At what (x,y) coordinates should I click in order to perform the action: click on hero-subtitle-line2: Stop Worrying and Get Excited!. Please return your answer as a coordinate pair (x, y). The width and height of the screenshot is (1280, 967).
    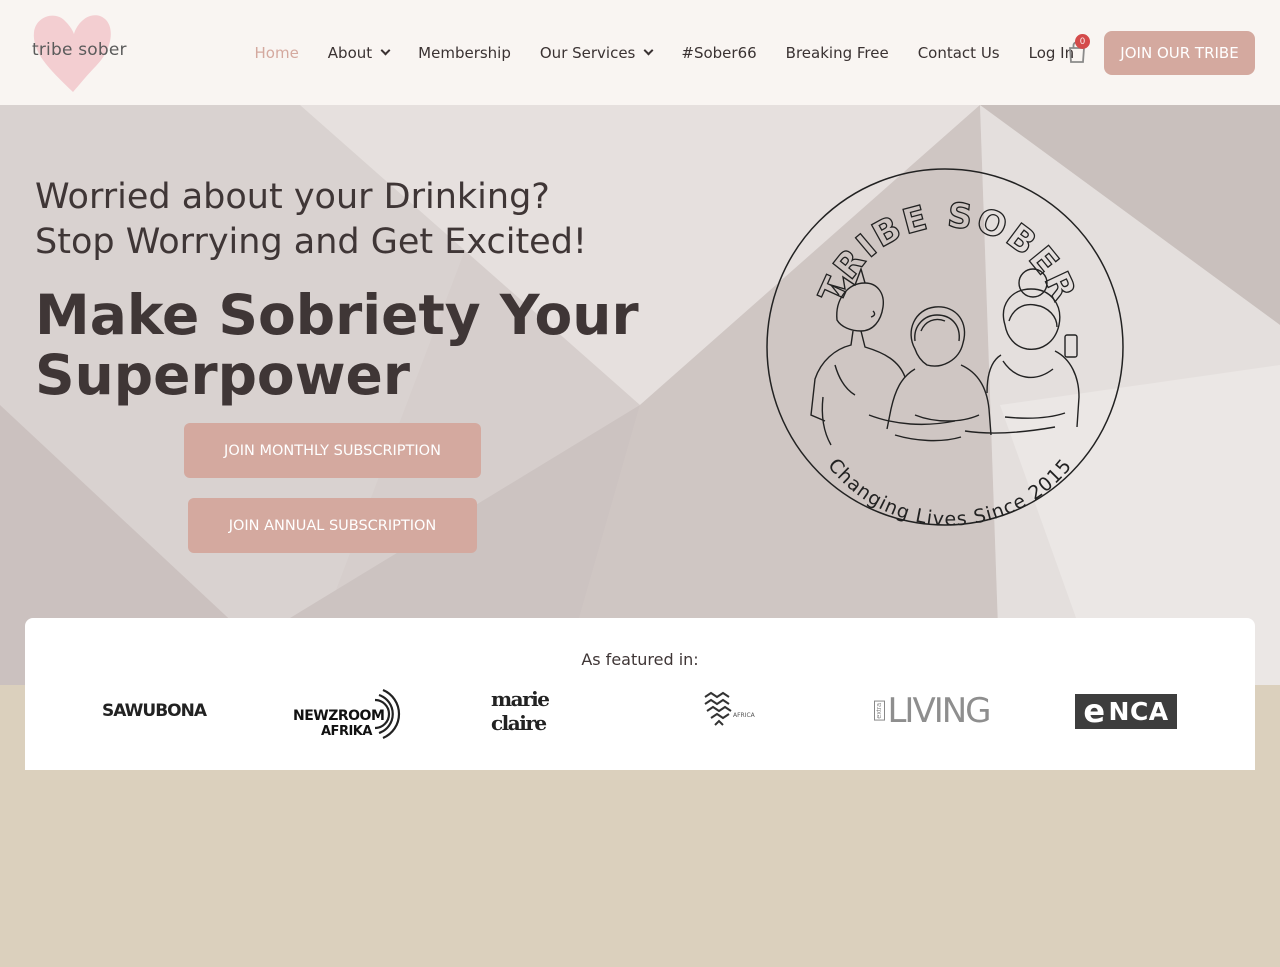
    Looking at the image, I should click on (311, 242).